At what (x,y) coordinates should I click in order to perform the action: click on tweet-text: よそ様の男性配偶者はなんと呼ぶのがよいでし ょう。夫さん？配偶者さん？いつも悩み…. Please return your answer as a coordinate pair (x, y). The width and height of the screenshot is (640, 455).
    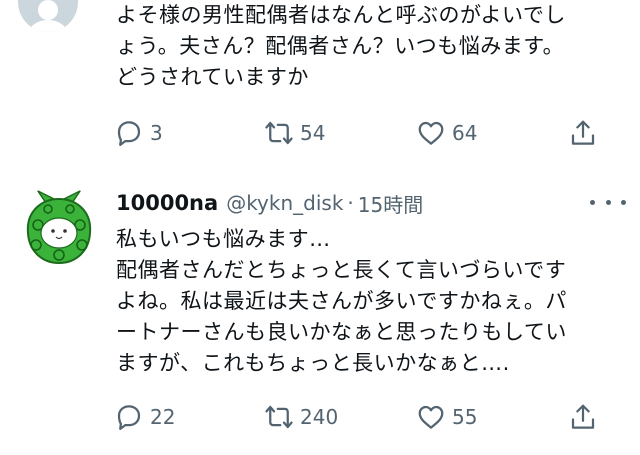
    Looking at the image, I should click on (341, 46).